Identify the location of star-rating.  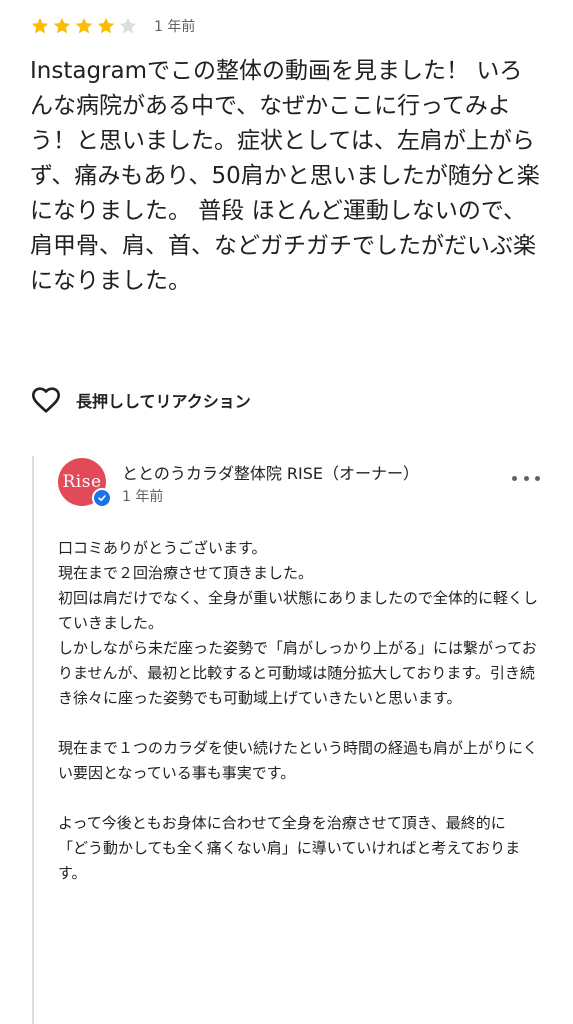
(85, 26).